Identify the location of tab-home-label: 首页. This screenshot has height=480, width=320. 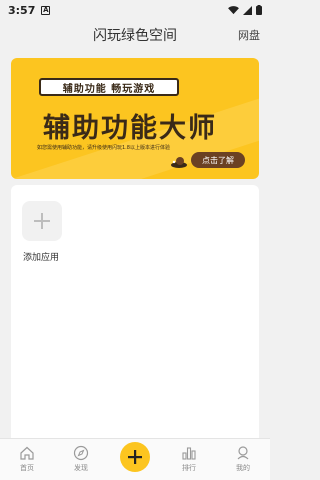
(27, 468).